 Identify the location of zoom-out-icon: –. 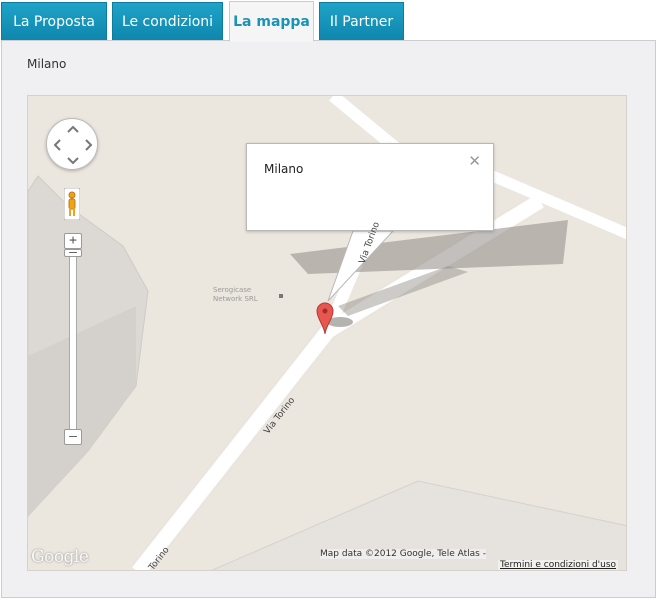
(73, 437).